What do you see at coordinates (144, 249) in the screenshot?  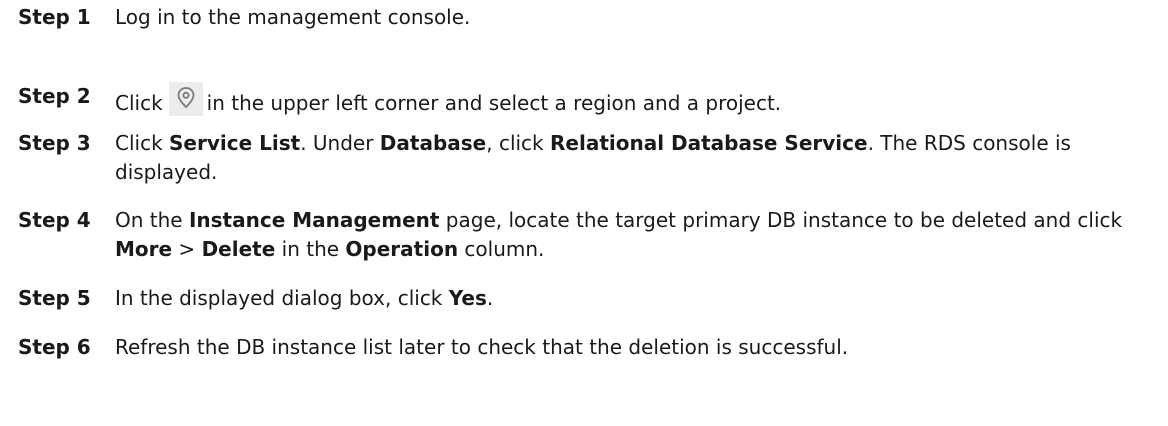 I see `more-term: More` at bounding box center [144, 249].